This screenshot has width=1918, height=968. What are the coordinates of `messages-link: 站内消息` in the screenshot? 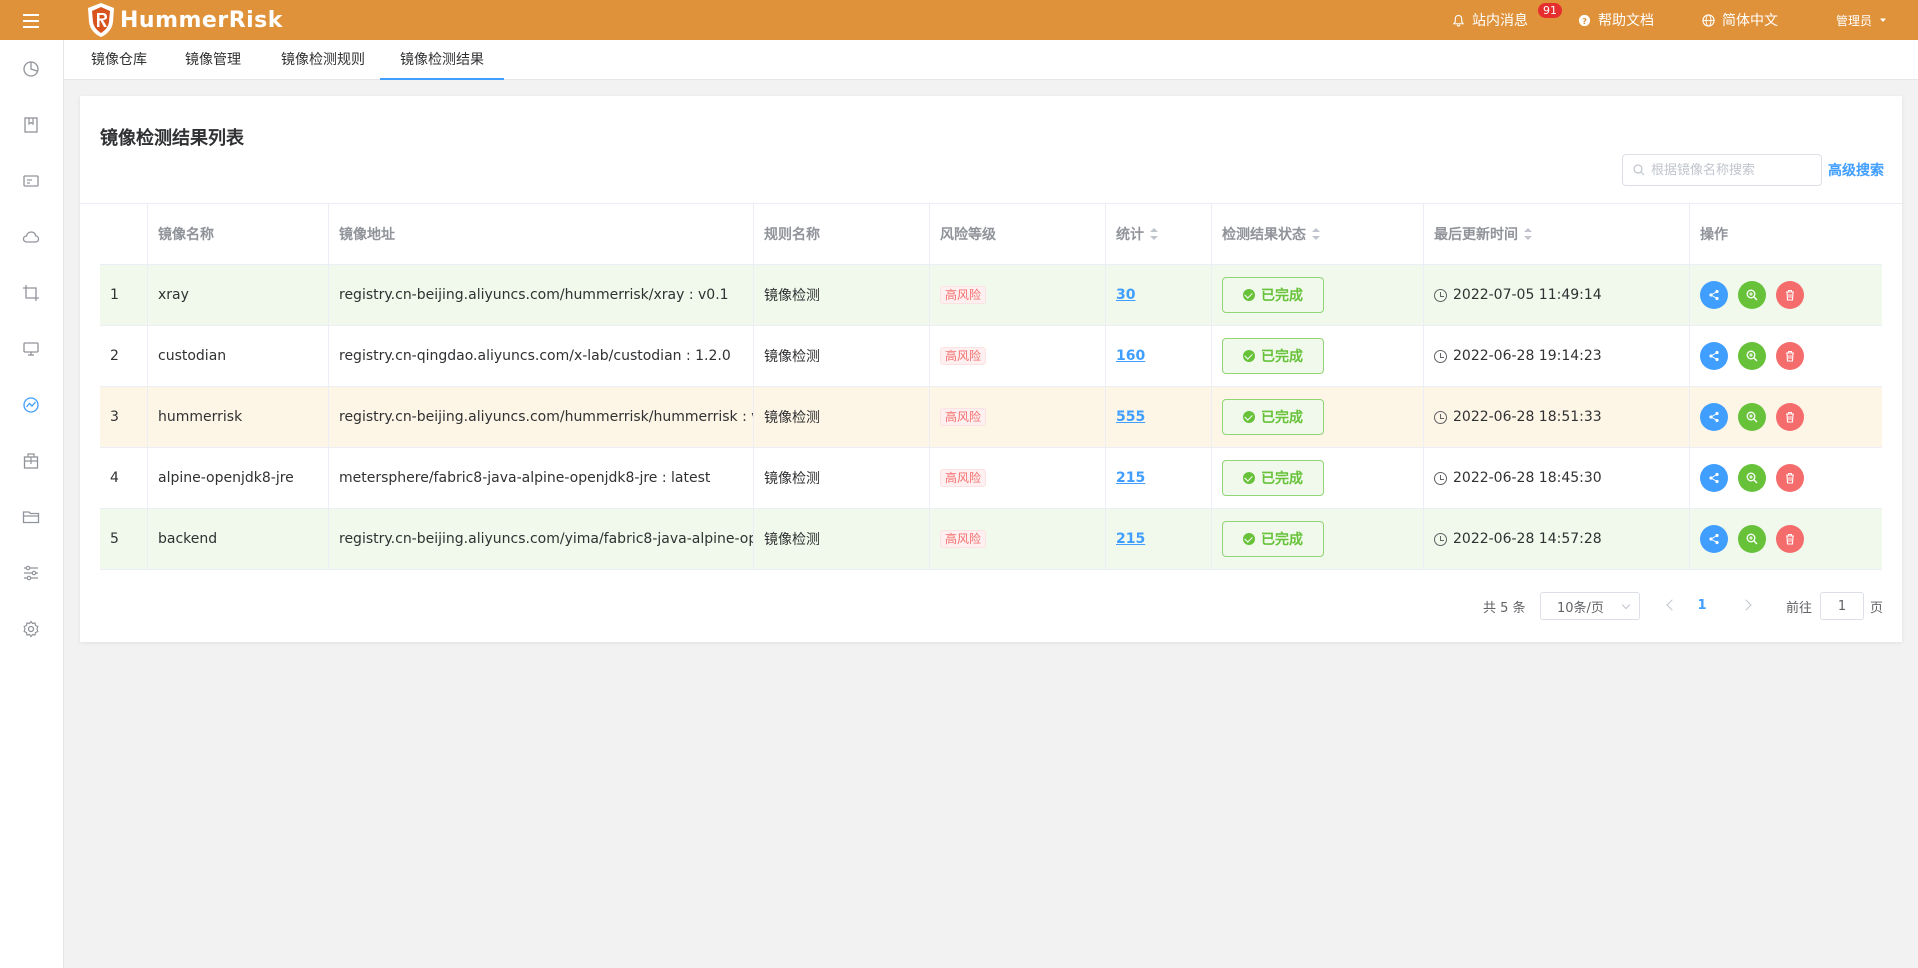 It's located at (1490, 20).